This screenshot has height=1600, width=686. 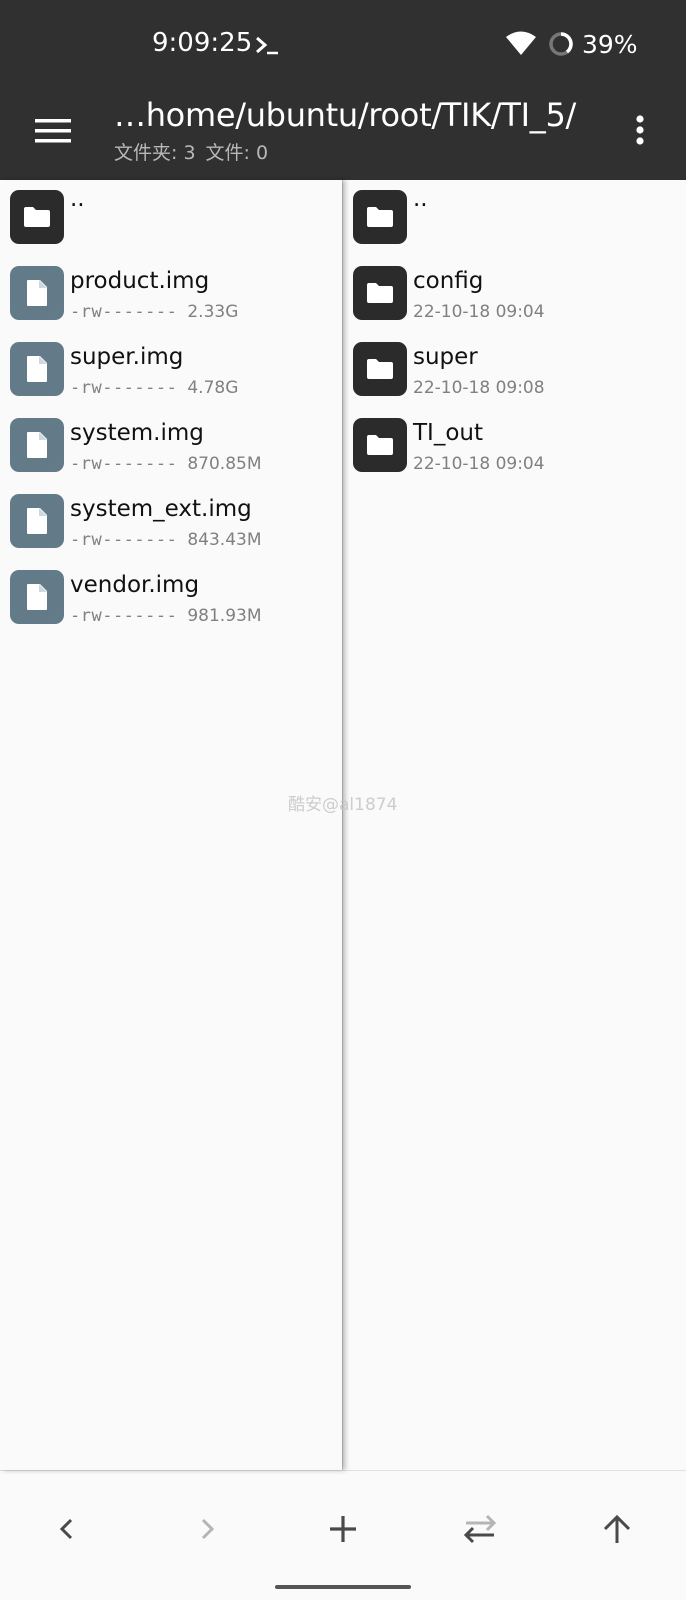 I want to click on file-row: product.img -rw------- 2.33G, so click(x=171, y=294).